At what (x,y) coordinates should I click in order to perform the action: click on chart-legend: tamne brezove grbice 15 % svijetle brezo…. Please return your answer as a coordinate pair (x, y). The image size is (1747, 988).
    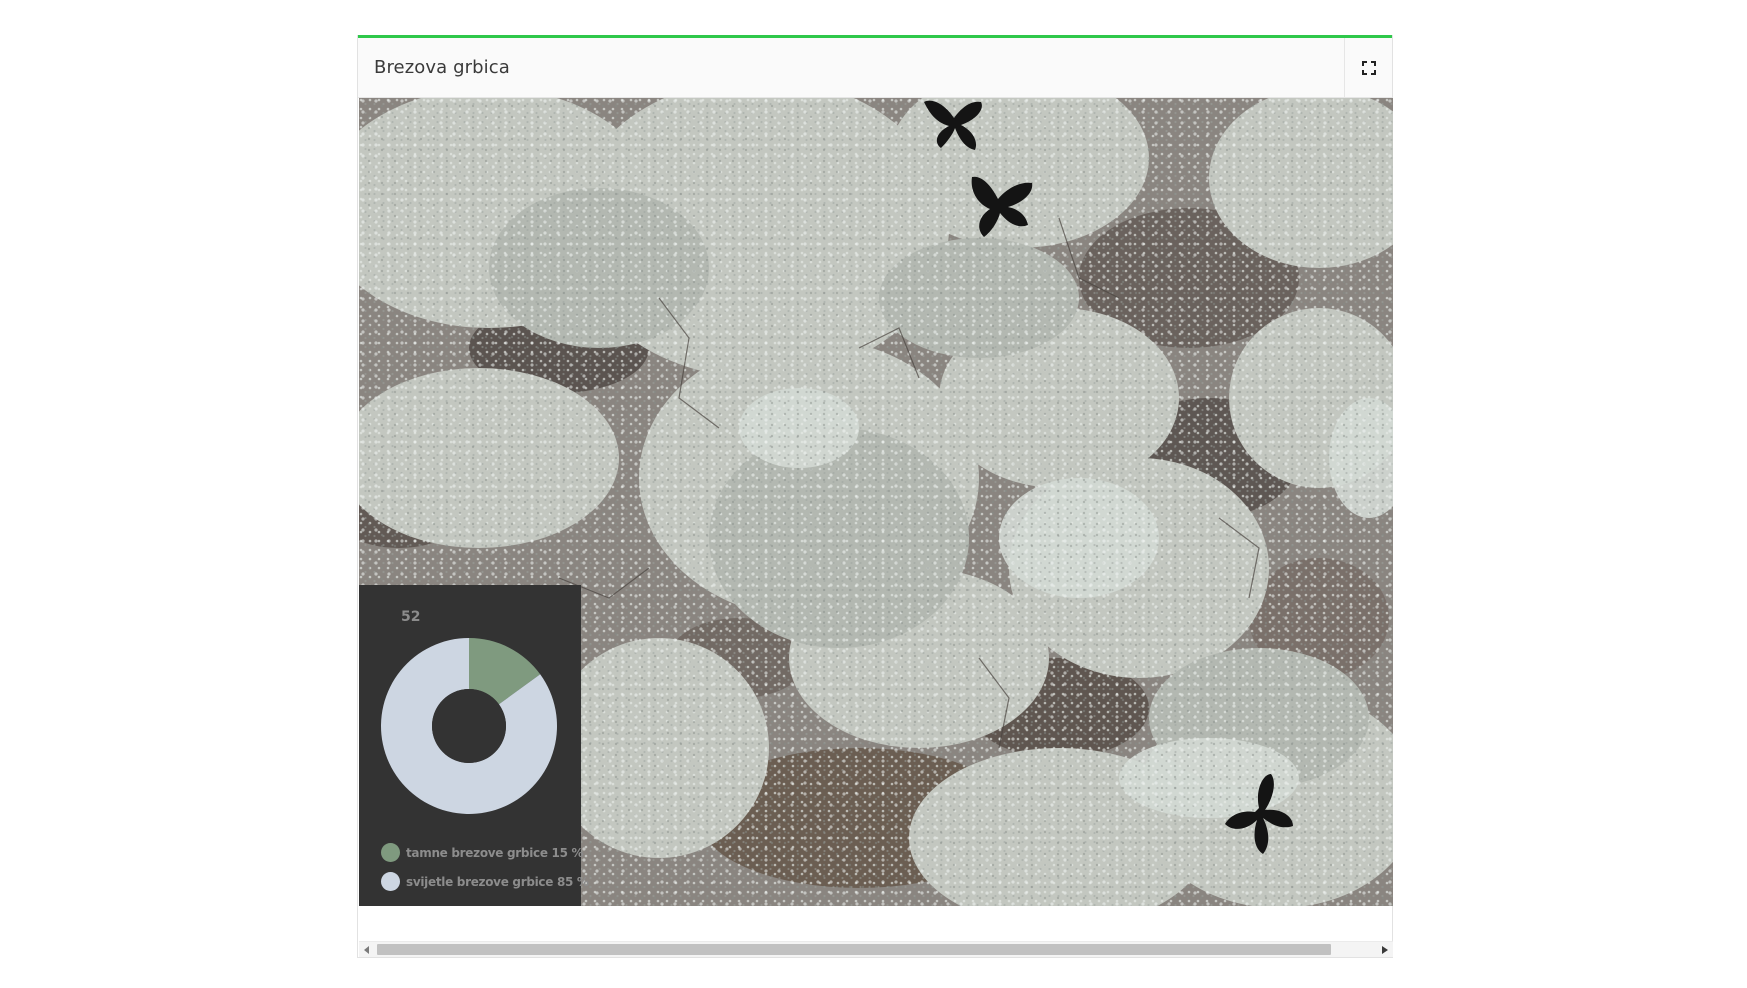
    Looking at the image, I should click on (485, 867).